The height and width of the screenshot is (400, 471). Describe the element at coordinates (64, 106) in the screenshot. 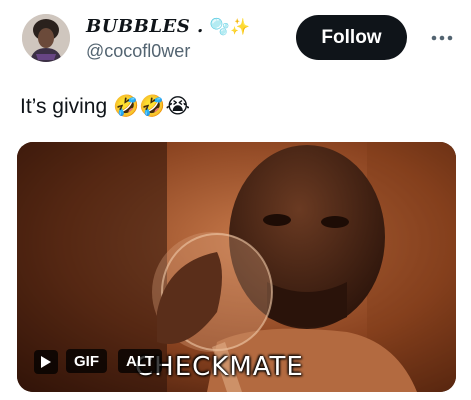

I see `tweet-text-body: It’s giving` at that location.